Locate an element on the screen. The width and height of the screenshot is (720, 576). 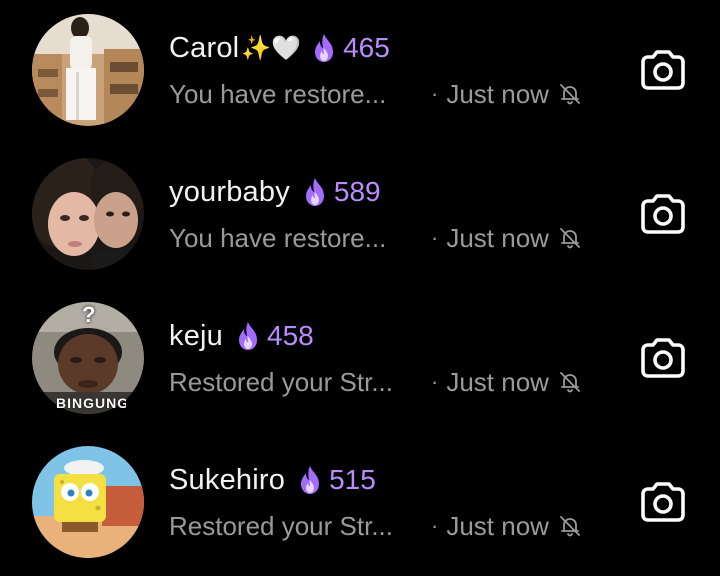
contact-name: yourbaby is located at coordinates (229, 191).